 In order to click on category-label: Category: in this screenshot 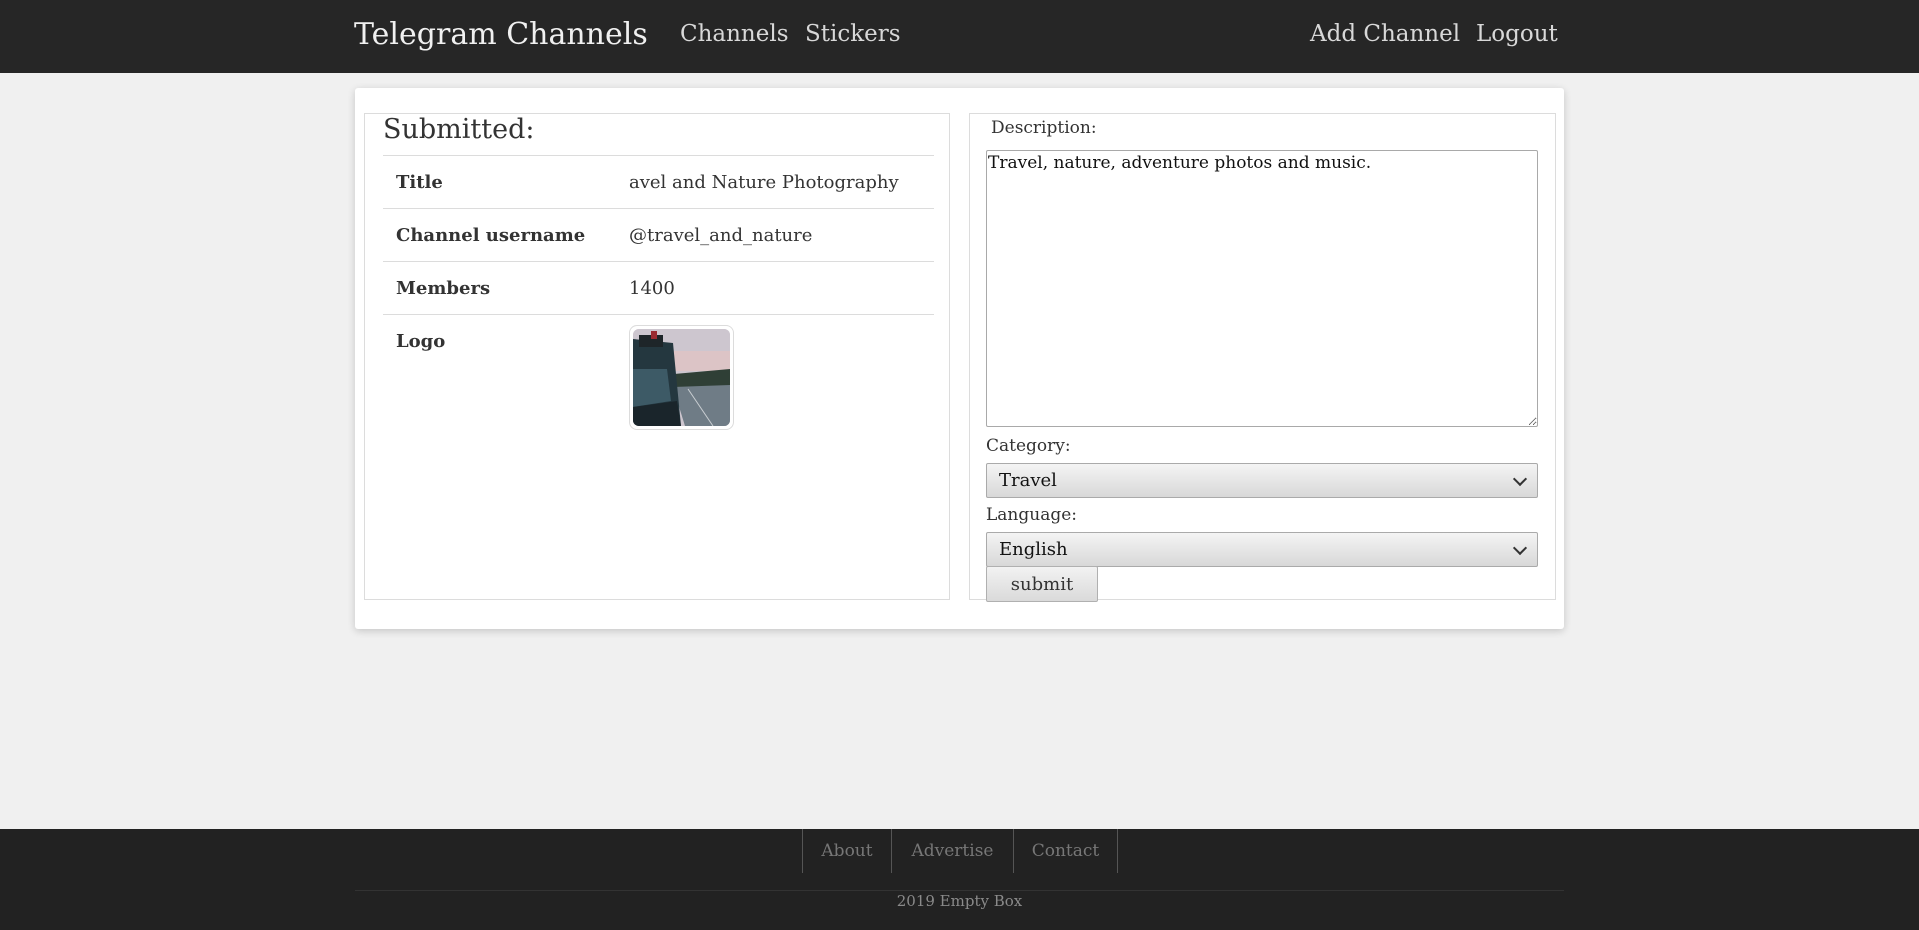, I will do `click(1028, 446)`.